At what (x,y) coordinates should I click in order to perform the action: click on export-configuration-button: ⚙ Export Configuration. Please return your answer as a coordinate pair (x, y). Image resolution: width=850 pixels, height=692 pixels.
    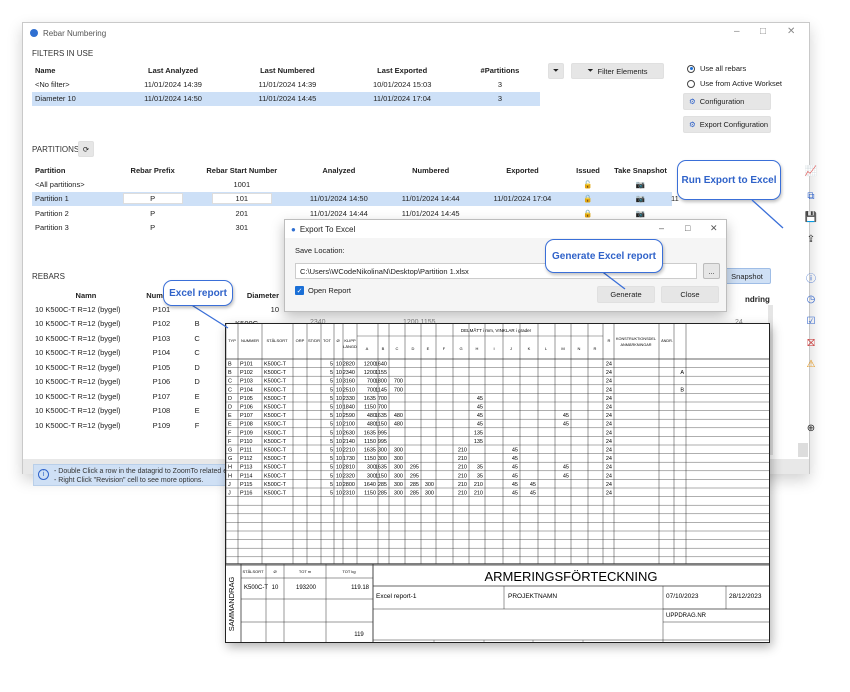
    Looking at the image, I should click on (727, 124).